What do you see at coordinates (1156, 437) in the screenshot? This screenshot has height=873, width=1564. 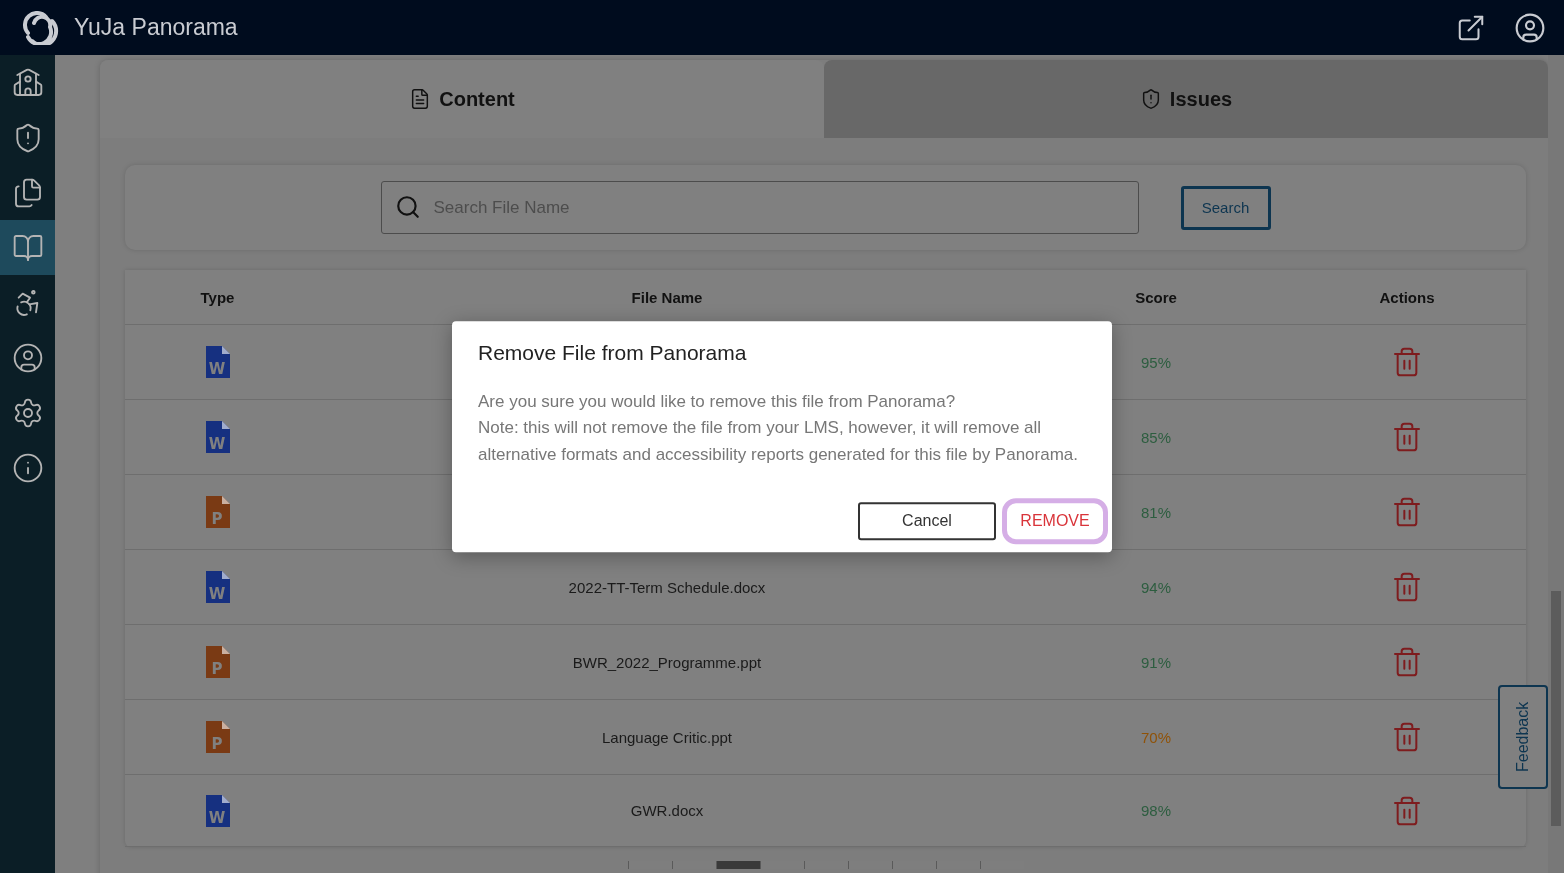 I see `score-text: 85%` at bounding box center [1156, 437].